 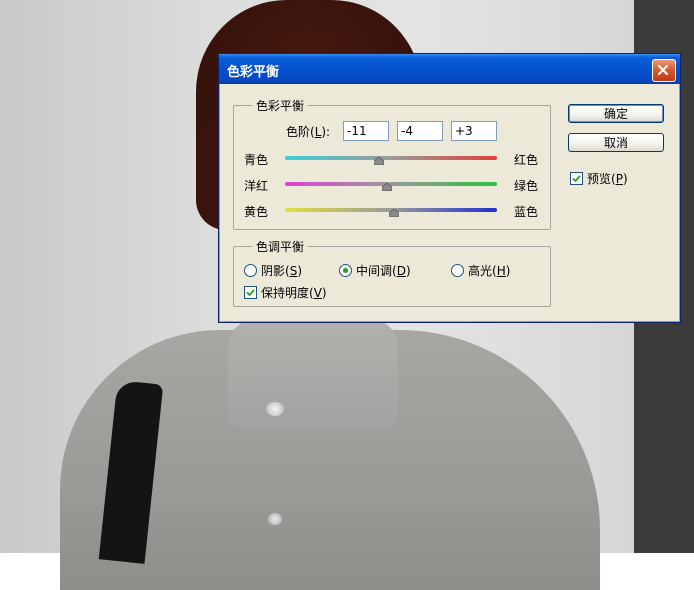 What do you see at coordinates (366, 131) in the screenshot?
I see `level-input-cyan-red` at bounding box center [366, 131].